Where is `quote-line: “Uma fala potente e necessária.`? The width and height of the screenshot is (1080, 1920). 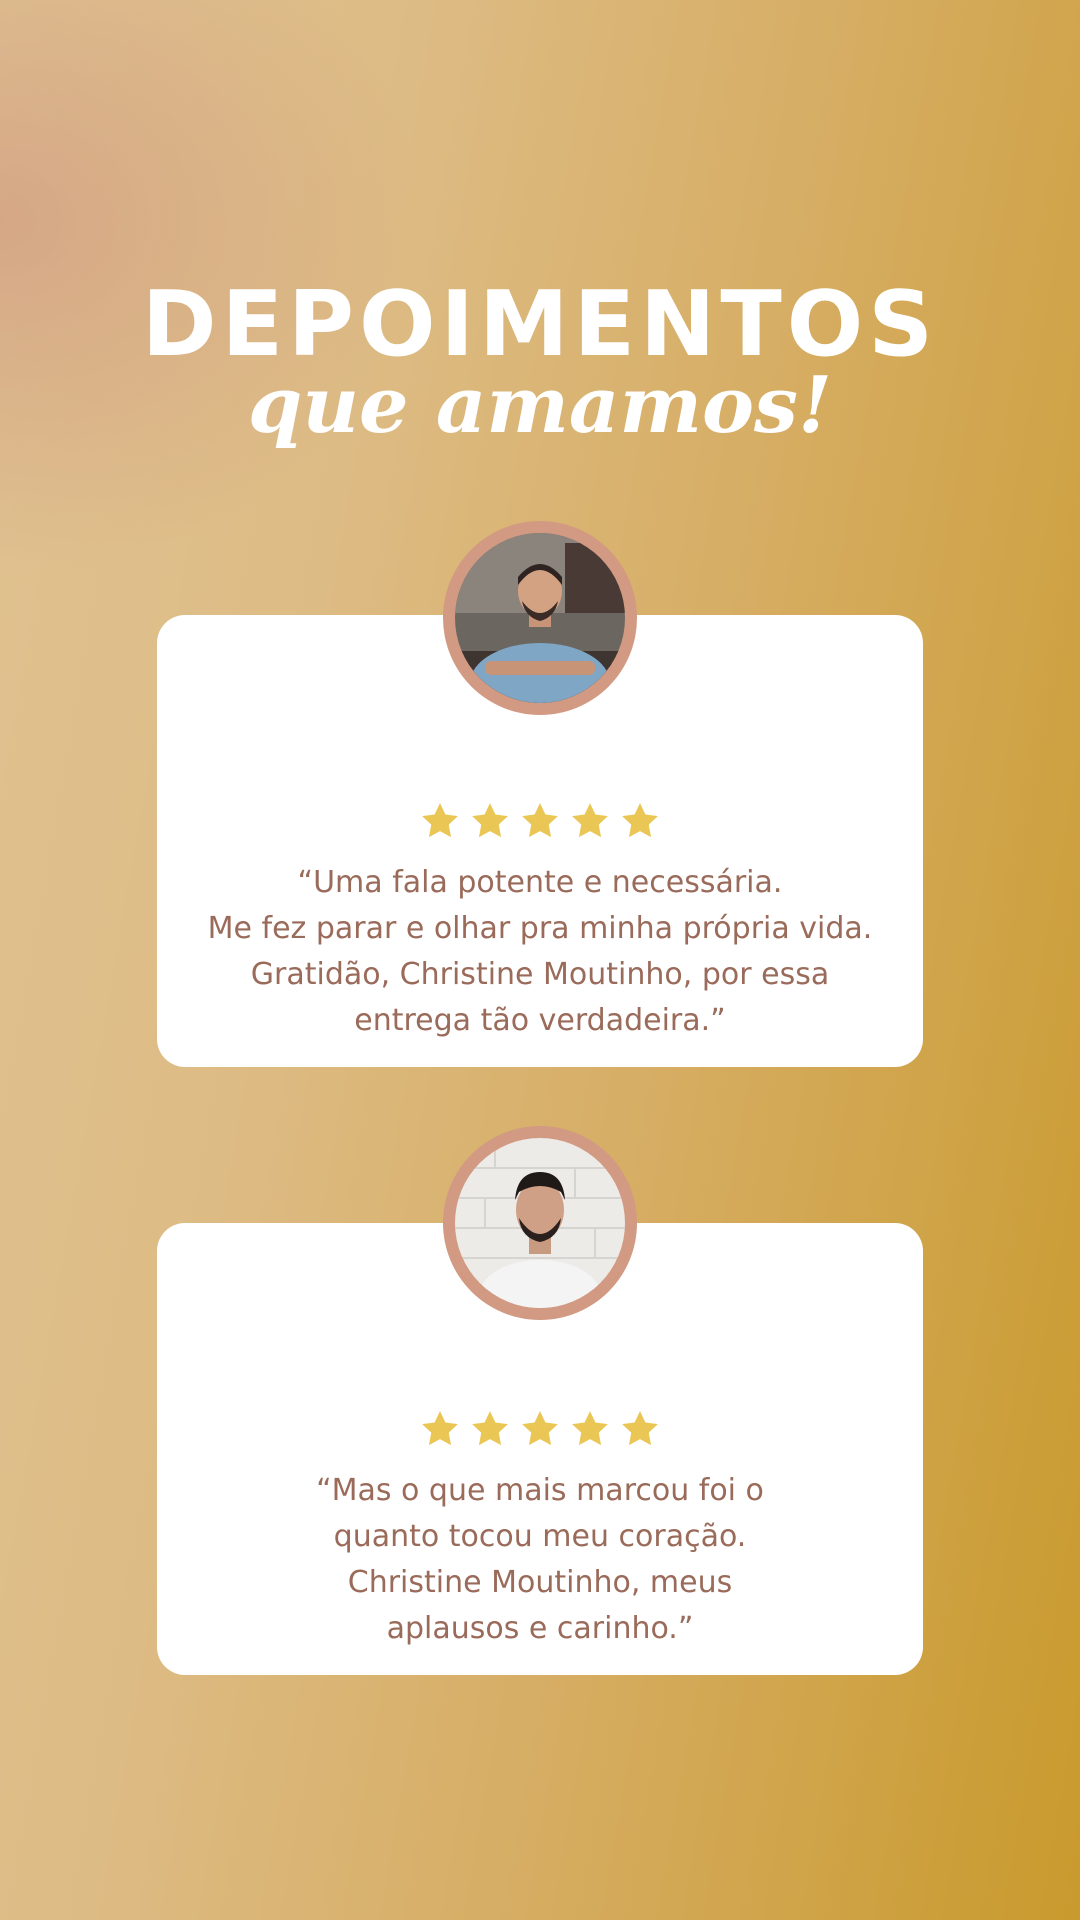 quote-line: “Uma fala potente e necessária. is located at coordinates (540, 882).